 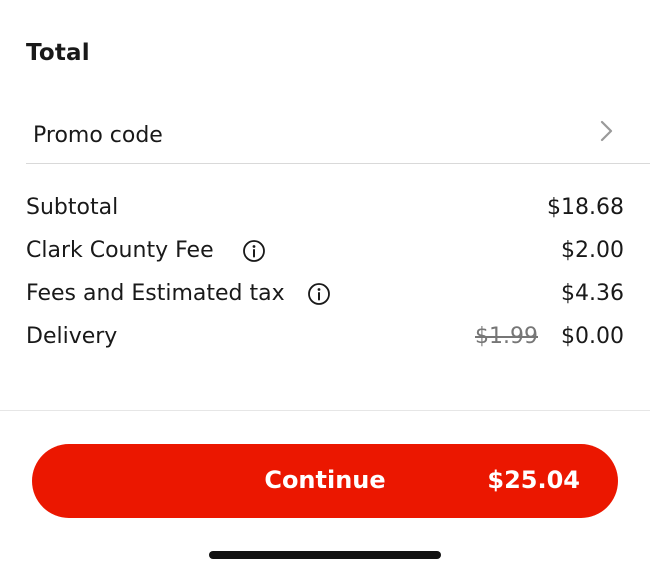 I want to click on delivery-value: $0.00, so click(x=592, y=336).